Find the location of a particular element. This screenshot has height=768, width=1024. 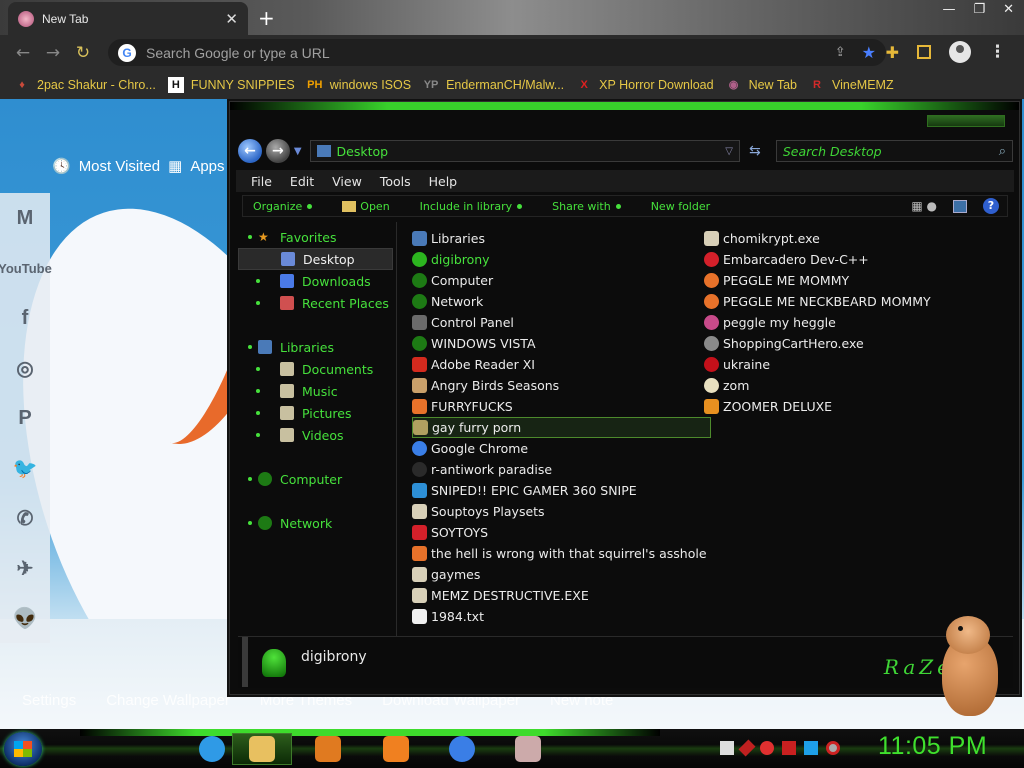

nav-item-favorites: ★ Favorites is located at coordinates (315, 237).